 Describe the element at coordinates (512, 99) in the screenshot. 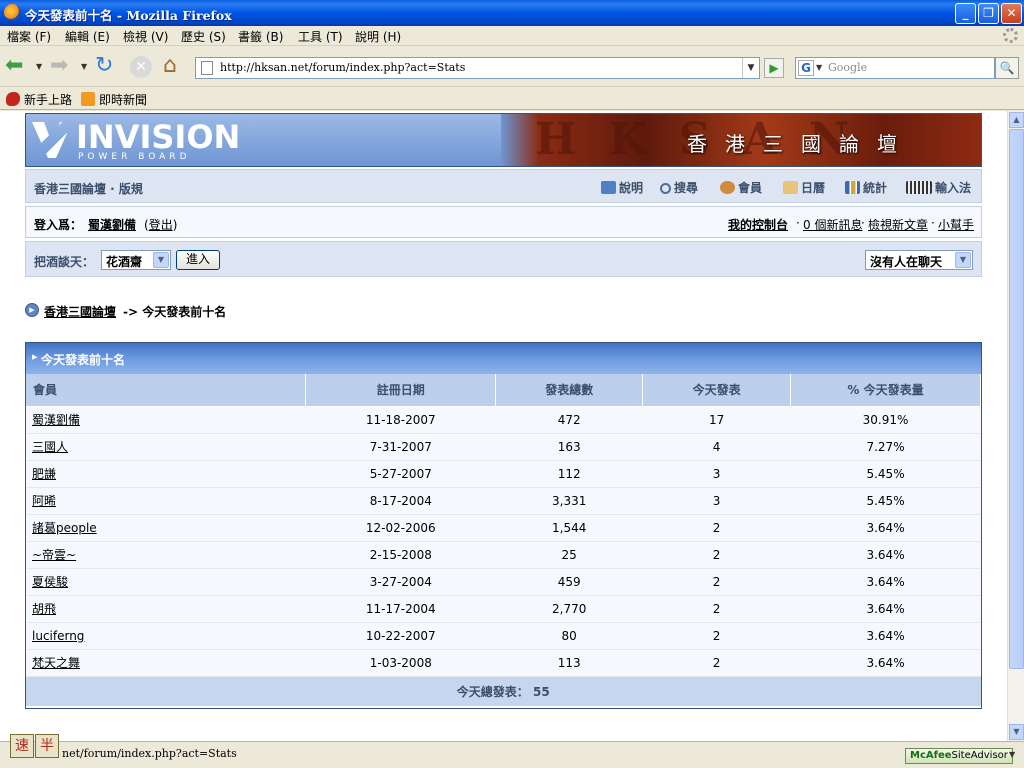

I see `bookmarks-toolbar: 新手上路 即時新聞` at that location.